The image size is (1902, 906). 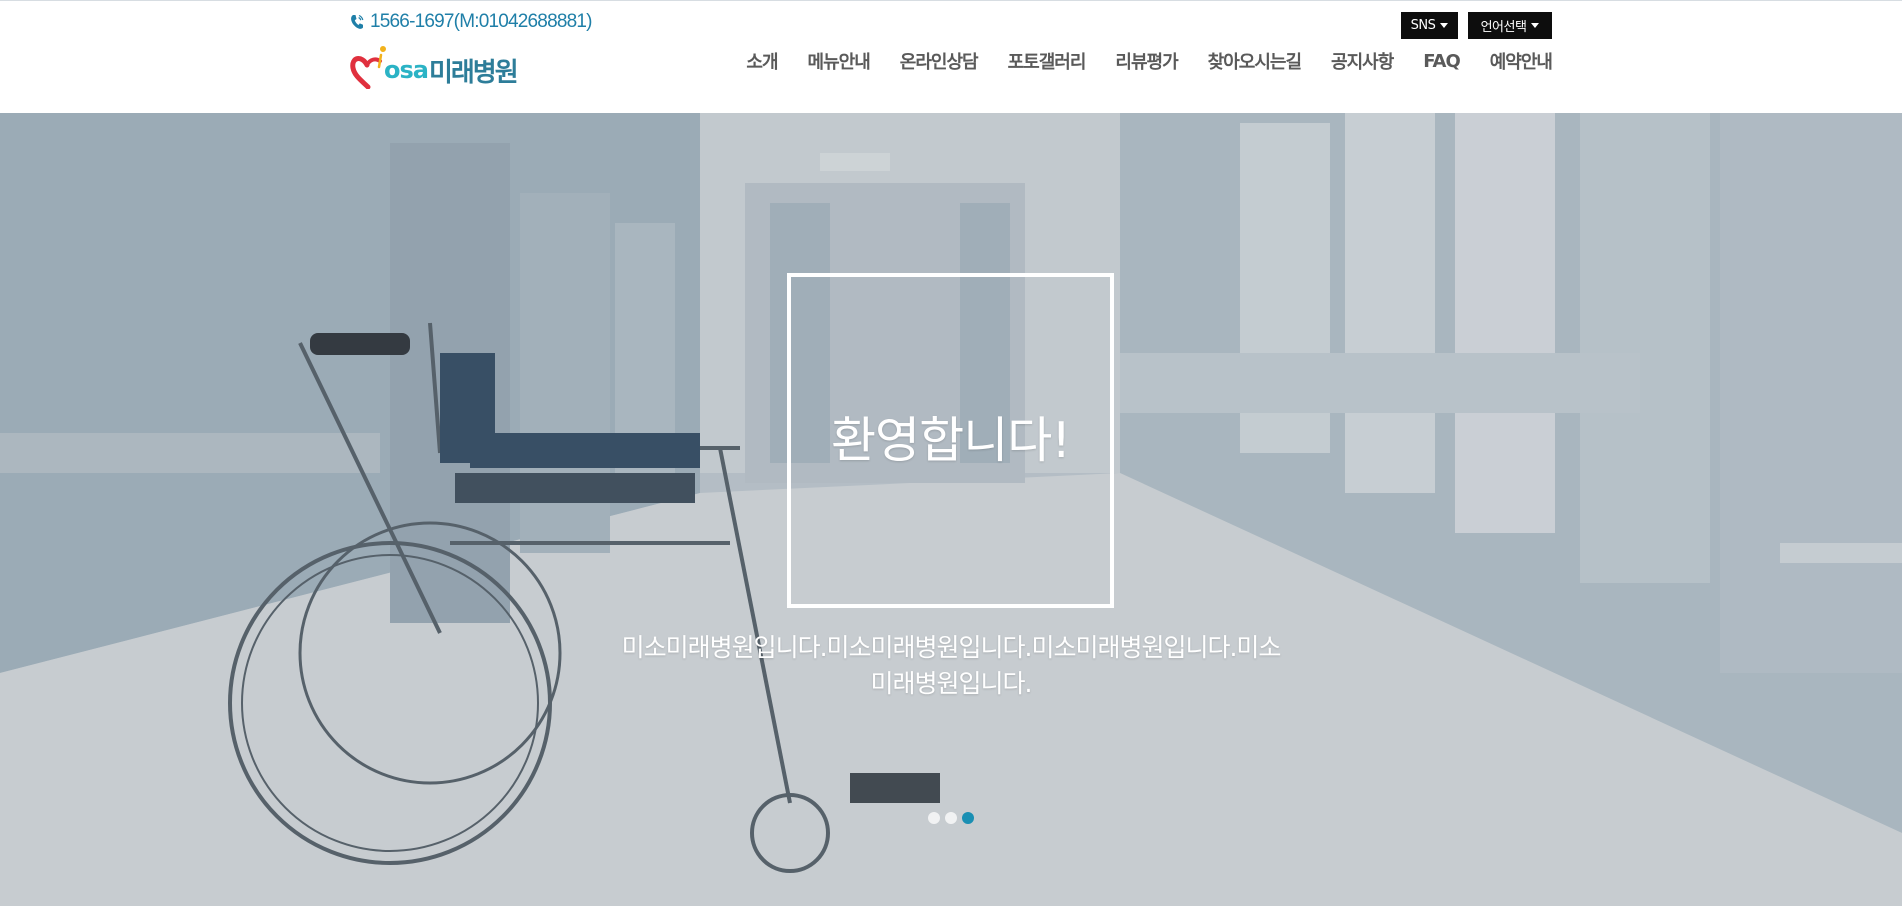 What do you see at coordinates (939, 61) in the screenshot?
I see `nav-item-online-consult: 온라인상담` at bounding box center [939, 61].